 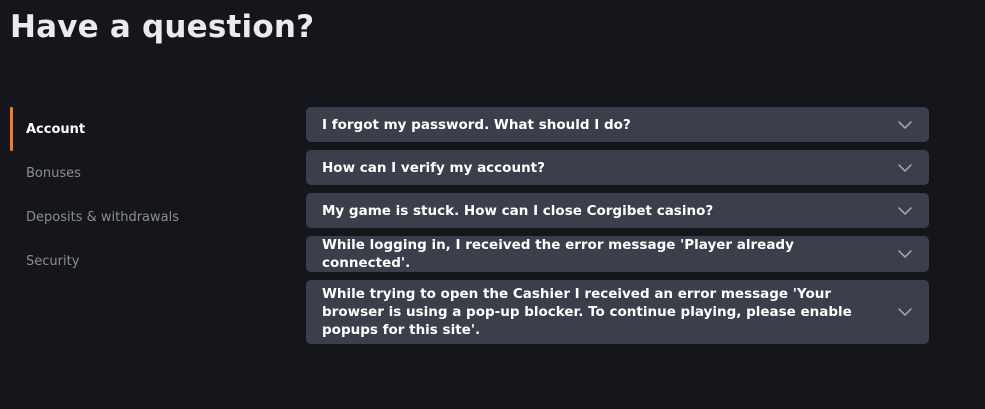 What do you see at coordinates (140, 173) in the screenshot?
I see `sidebar-item-bonuses: Bonuses` at bounding box center [140, 173].